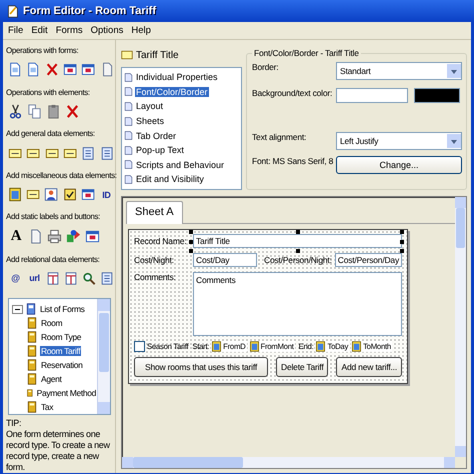 The image size is (474, 474). Describe the element at coordinates (89, 278) in the screenshot. I see `search-icon` at that location.